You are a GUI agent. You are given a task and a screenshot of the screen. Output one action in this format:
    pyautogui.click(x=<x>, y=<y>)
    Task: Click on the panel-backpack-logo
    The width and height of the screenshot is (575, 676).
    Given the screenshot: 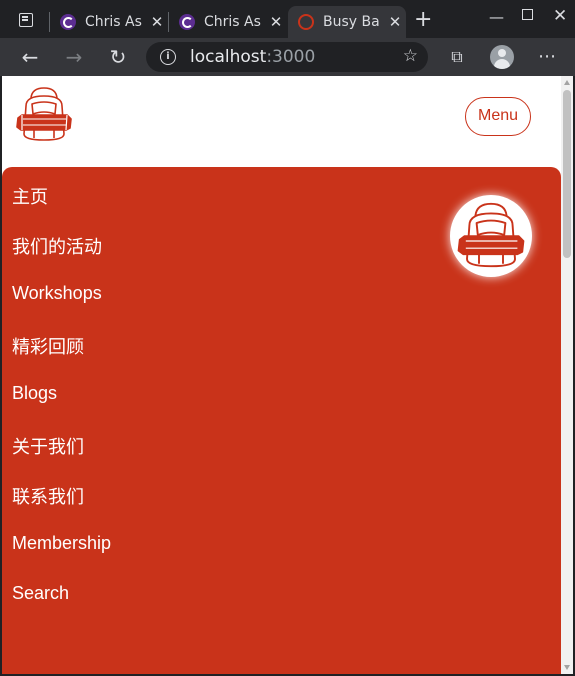 What is the action you would take?
    pyautogui.click(x=491, y=236)
    